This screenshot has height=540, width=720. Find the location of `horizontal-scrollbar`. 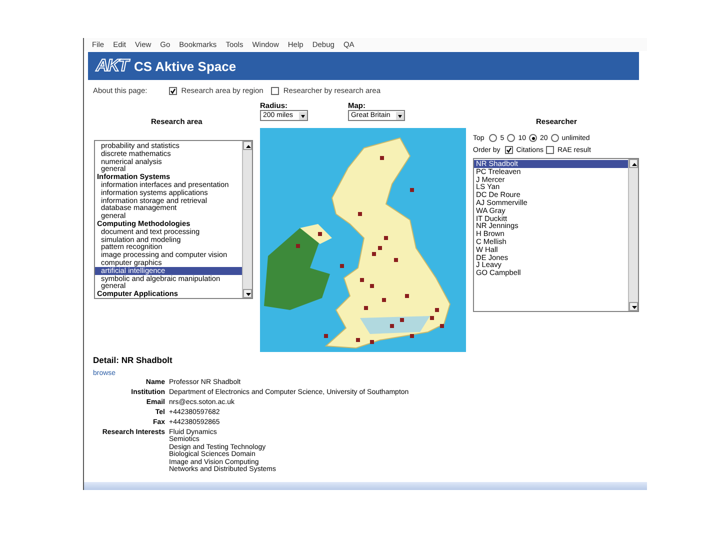

horizontal-scrollbar is located at coordinates (365, 486).